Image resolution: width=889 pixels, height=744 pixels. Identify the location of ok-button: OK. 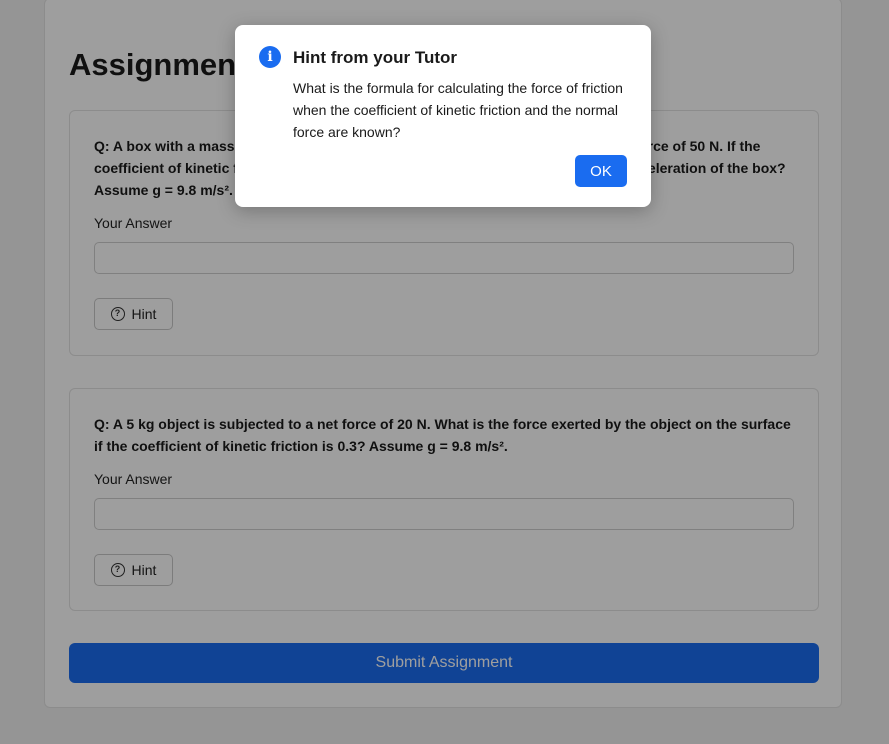
(601, 171).